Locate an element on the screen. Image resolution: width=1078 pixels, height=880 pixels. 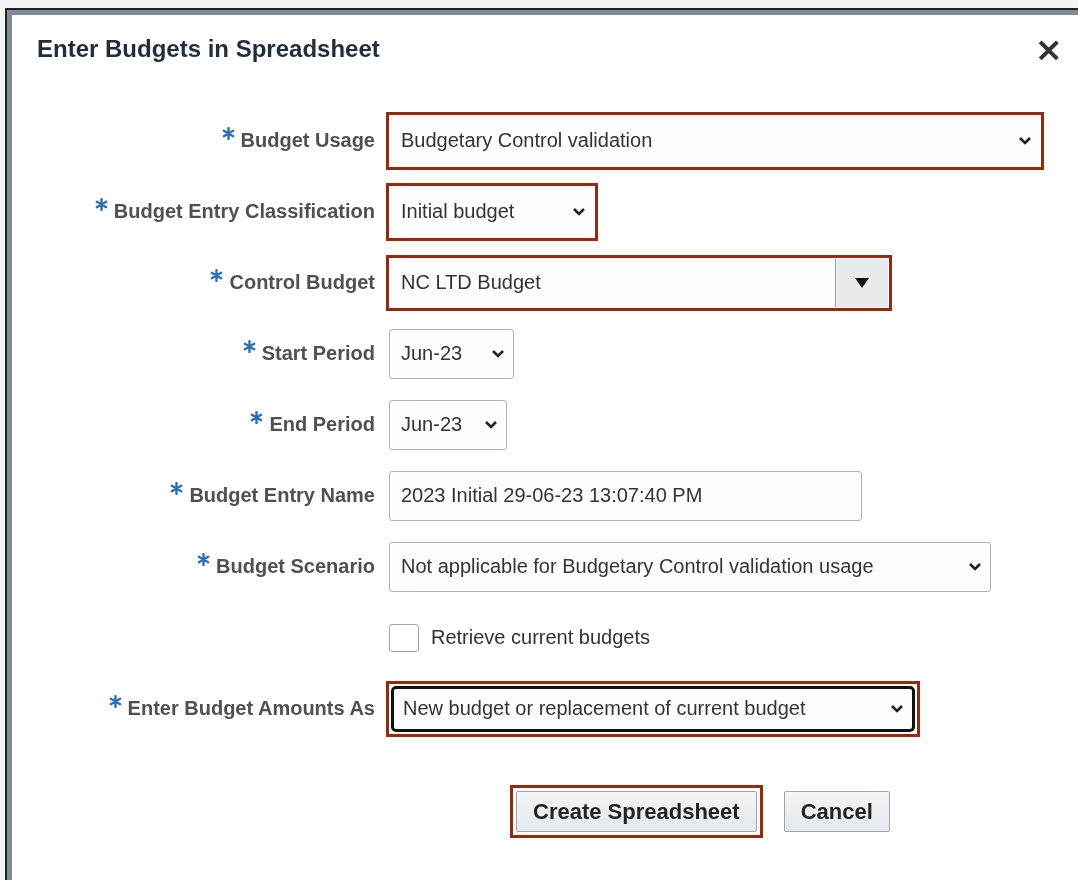
cancel-button: Cancel is located at coordinates (836, 811).